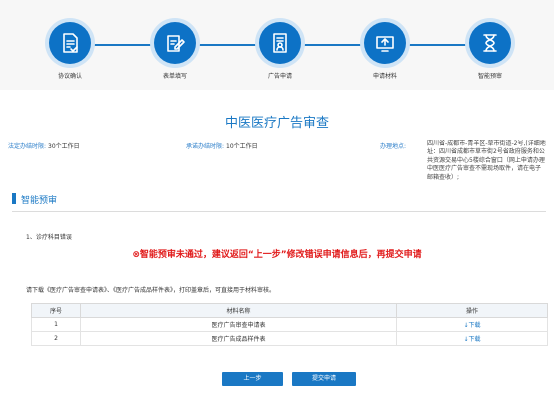 This screenshot has height=408, width=554. Describe the element at coordinates (489, 76) in the screenshot. I see `step-label: 智能预审` at that location.